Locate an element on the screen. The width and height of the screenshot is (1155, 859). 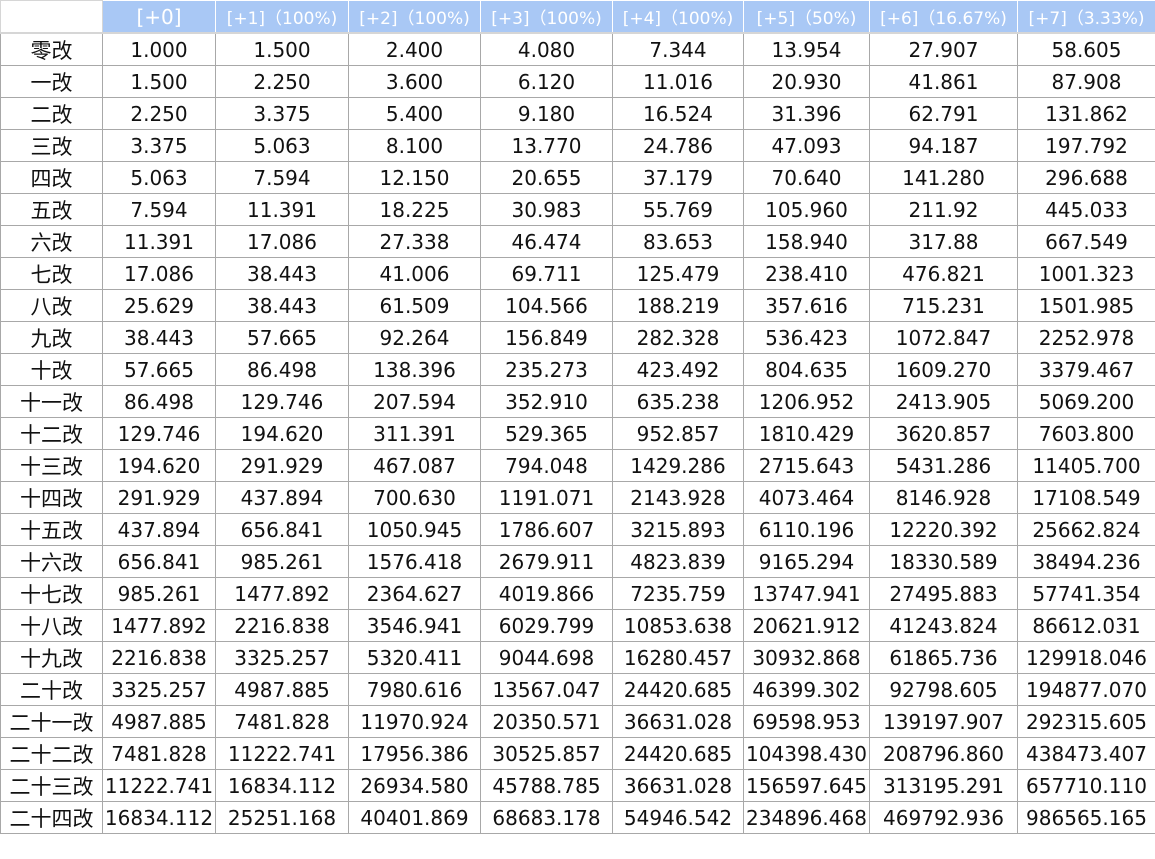
table-cell: 156.849 is located at coordinates (546, 337).